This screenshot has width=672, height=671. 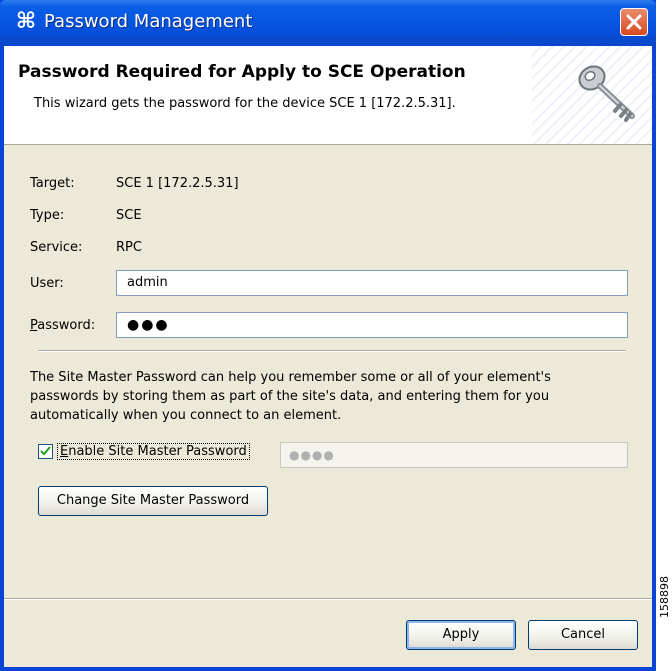 I want to click on user-input: admin, so click(x=372, y=283).